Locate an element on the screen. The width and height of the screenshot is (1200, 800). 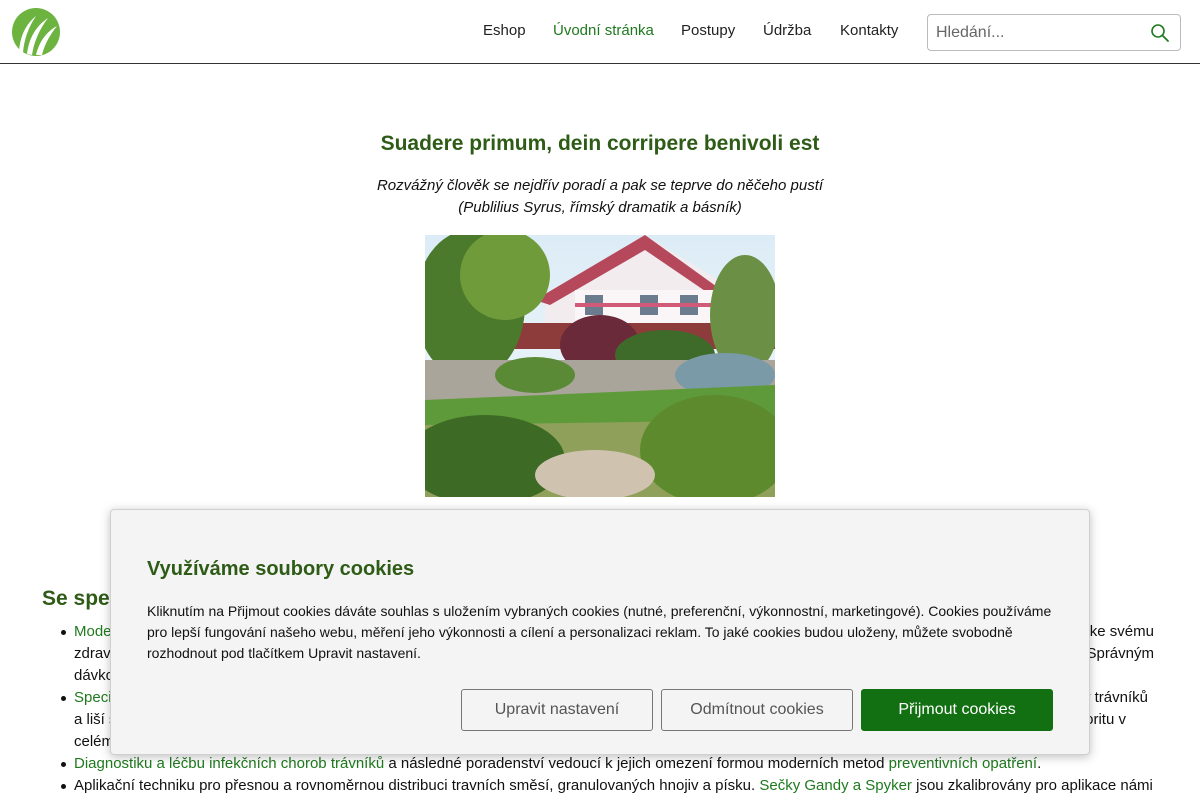
list-text: celém is located at coordinates (94, 741).